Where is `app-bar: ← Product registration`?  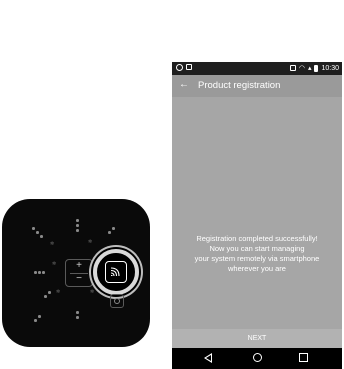
app-bar: ← Product registration is located at coordinates (257, 86).